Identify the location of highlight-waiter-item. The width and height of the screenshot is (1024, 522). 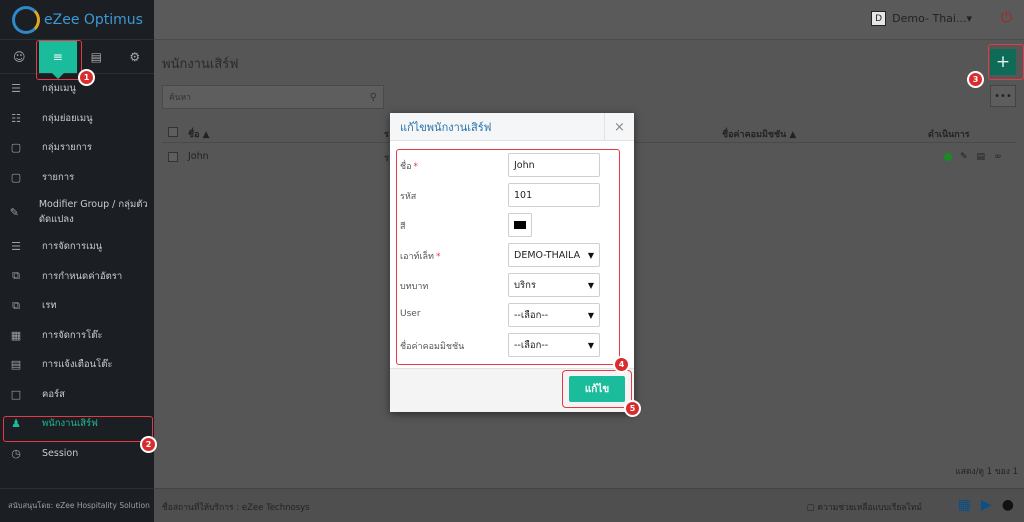
(78, 429).